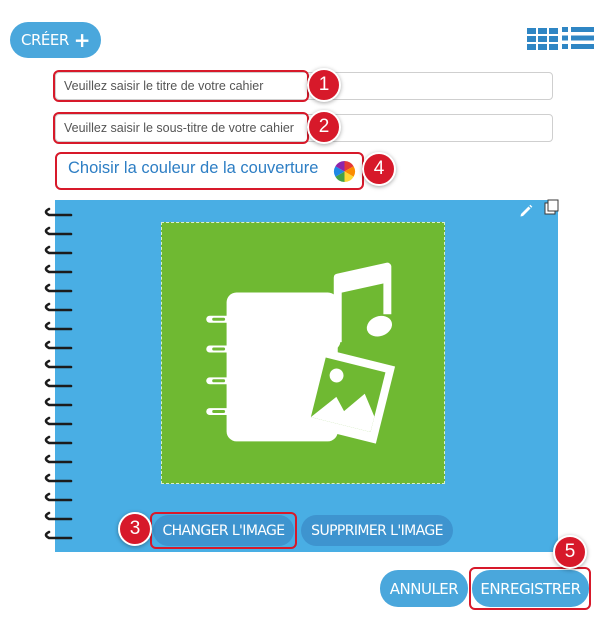  I want to click on create-button: CRÉER +, so click(55, 40).